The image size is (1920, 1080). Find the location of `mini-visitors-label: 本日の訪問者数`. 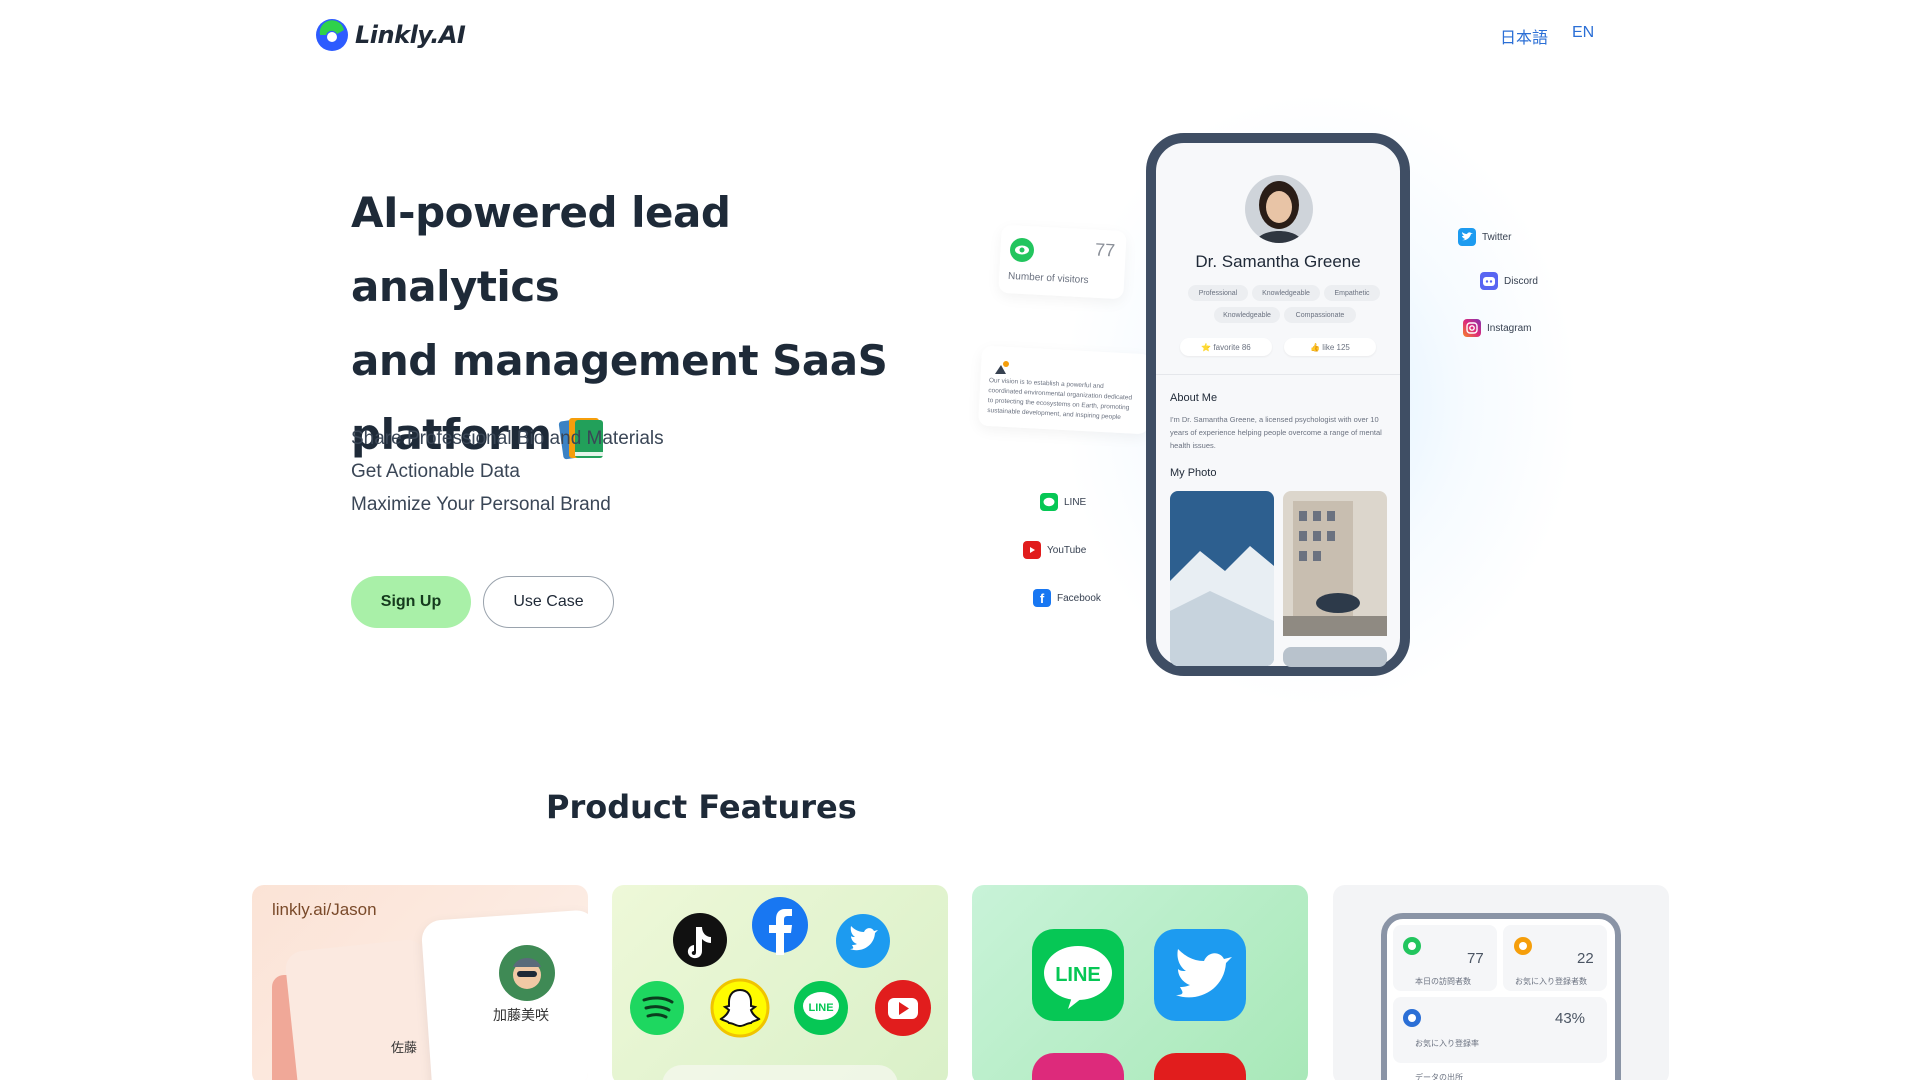

mini-visitors-label: 本日の訪問者数 is located at coordinates (1443, 981).